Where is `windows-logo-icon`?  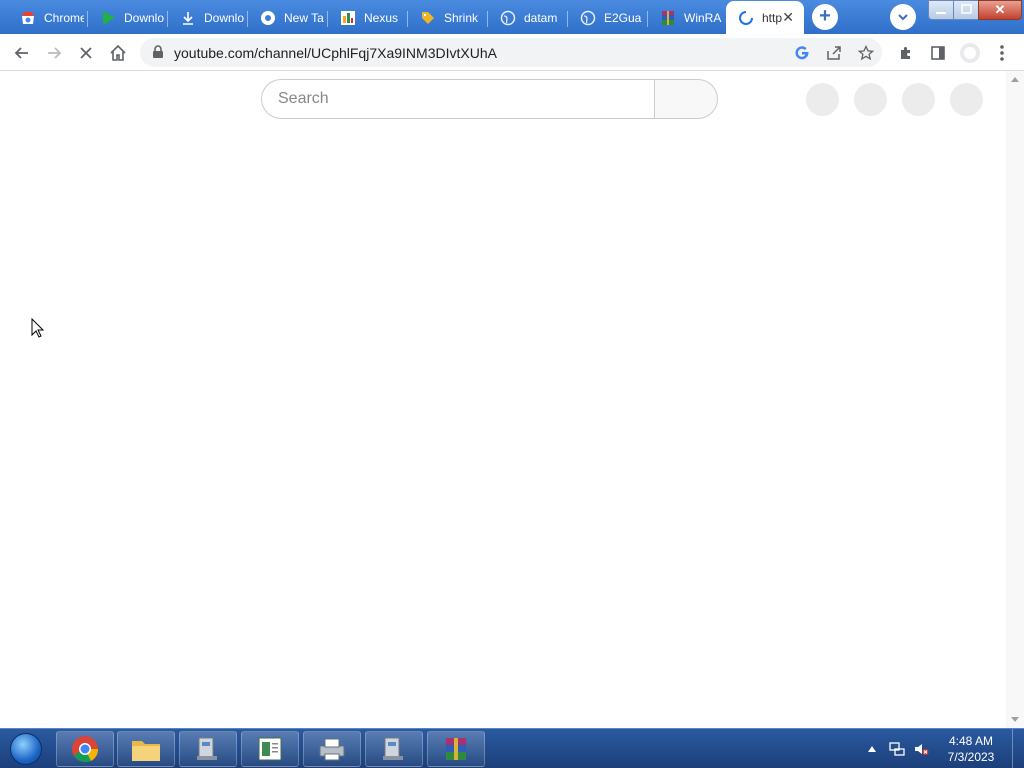
windows-logo-icon is located at coordinates (26, 749).